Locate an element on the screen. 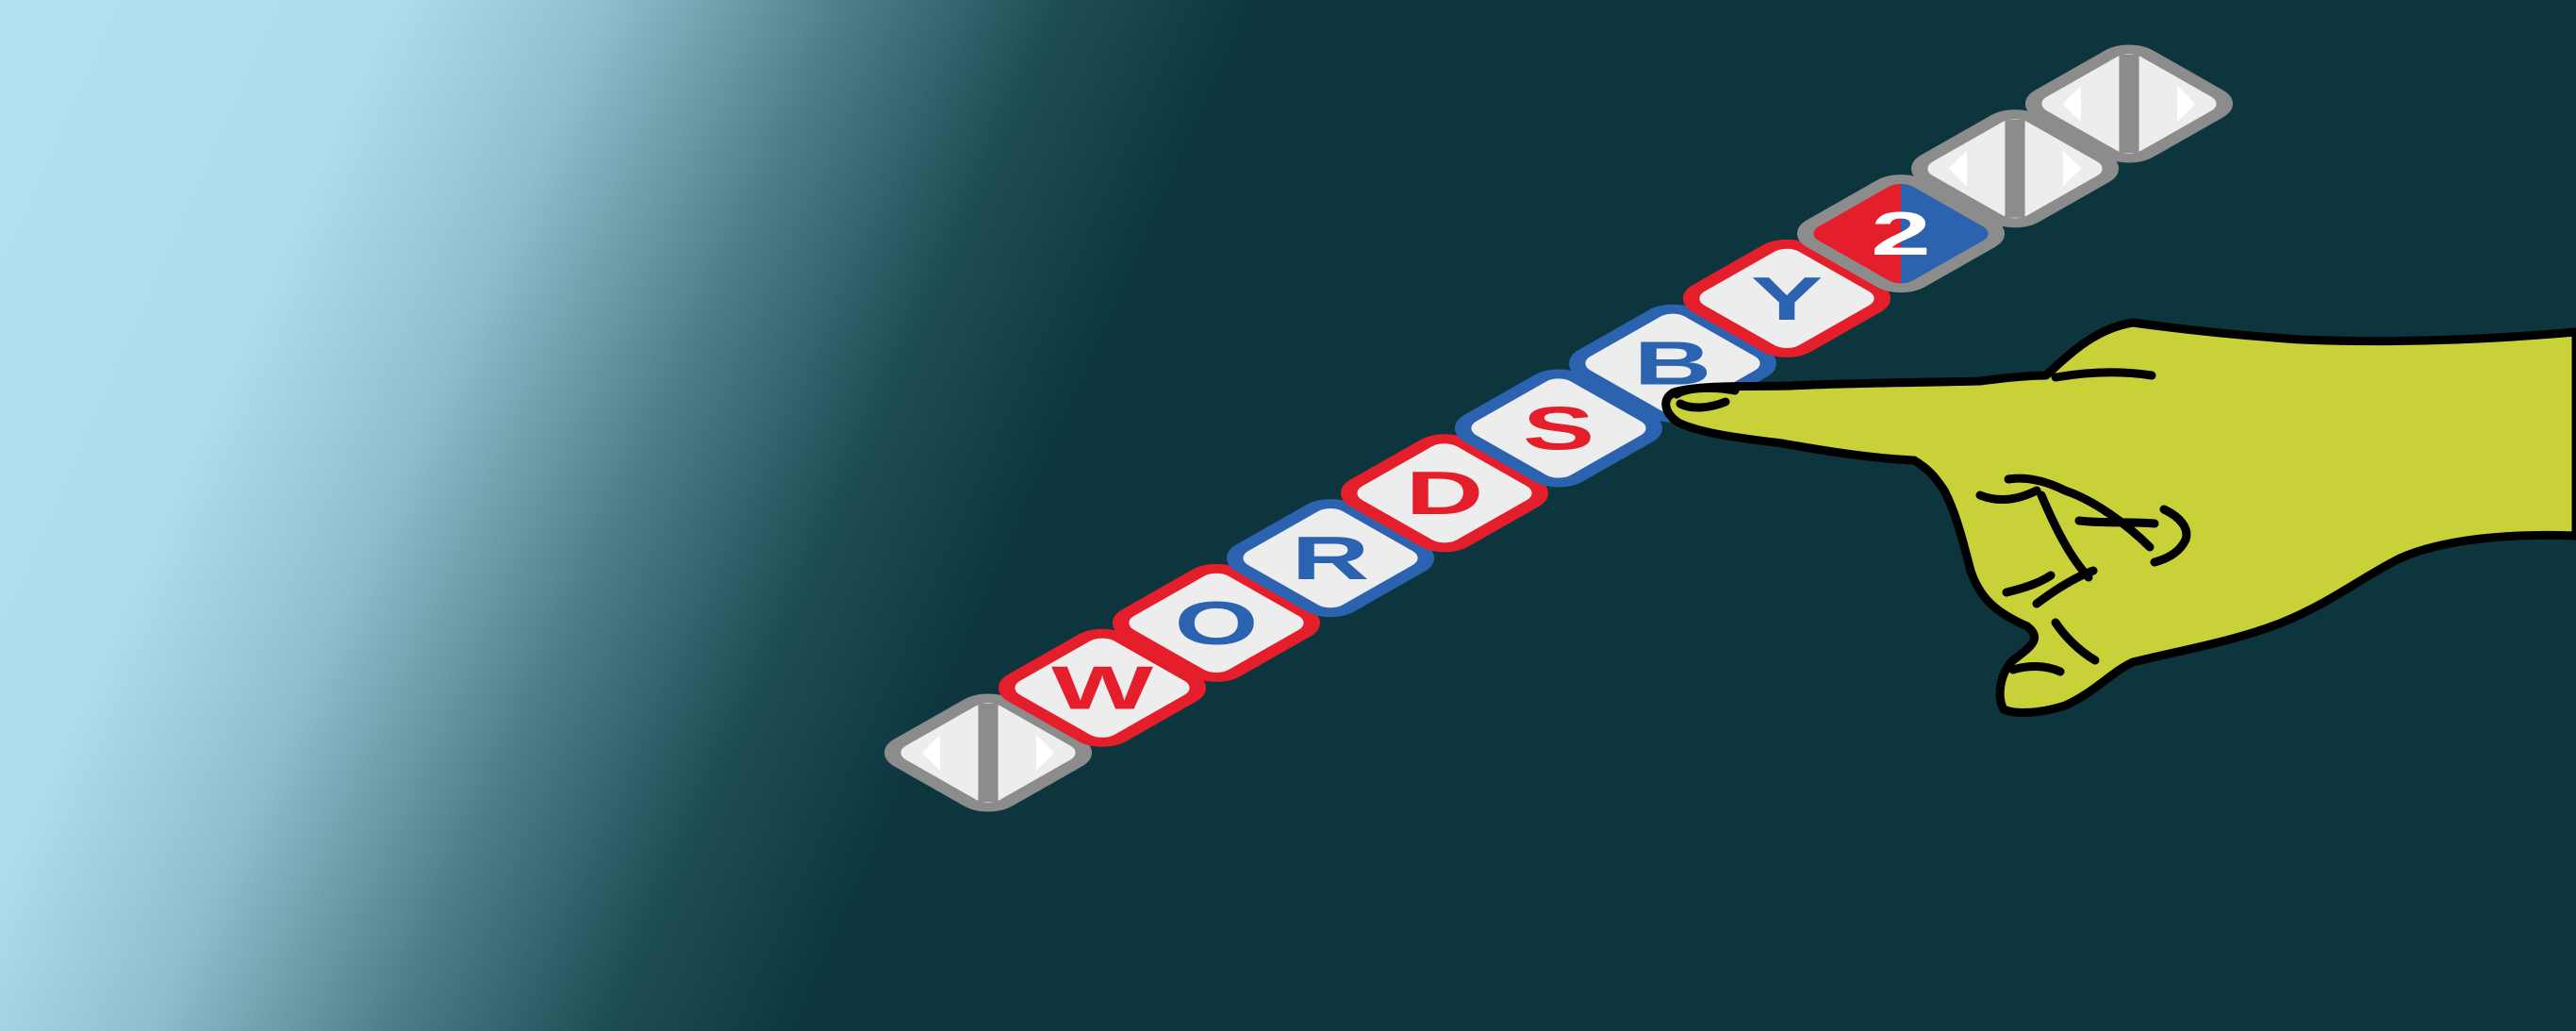 The height and width of the screenshot is (1031, 2576). tile-letter: W is located at coordinates (1102, 688).